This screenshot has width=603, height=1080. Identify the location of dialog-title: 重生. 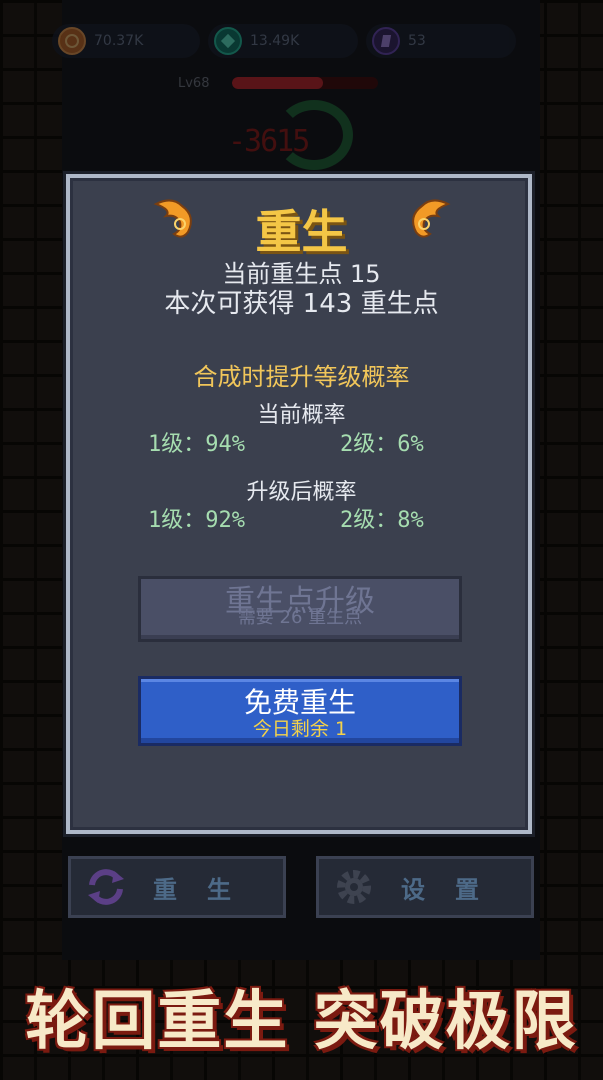
(301, 232).